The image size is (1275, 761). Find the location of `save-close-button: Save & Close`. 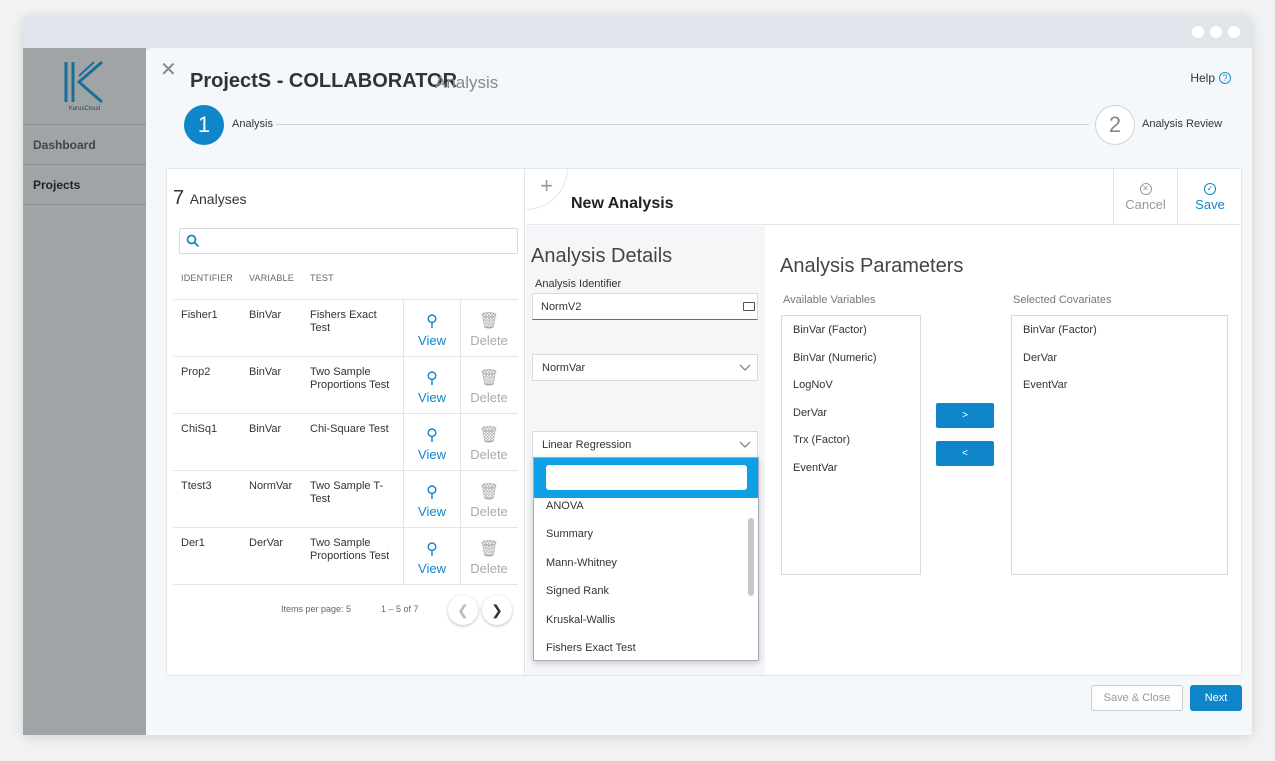

save-close-button: Save & Close is located at coordinates (1137, 698).